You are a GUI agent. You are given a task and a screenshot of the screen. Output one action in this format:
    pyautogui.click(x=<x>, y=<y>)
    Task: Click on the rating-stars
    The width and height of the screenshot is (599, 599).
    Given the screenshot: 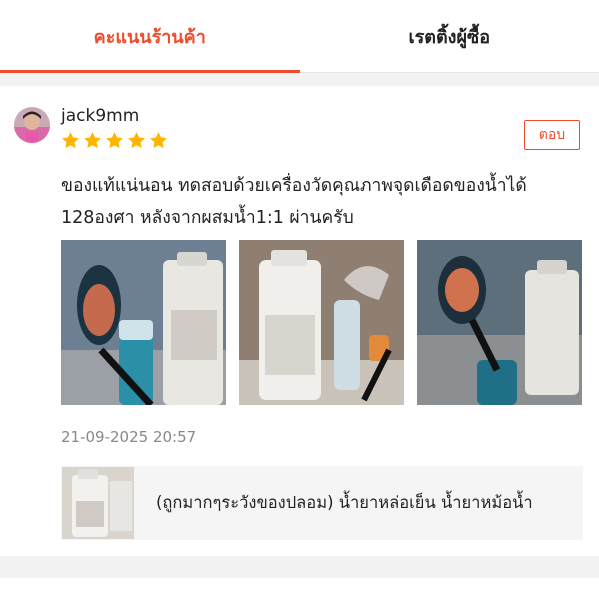 What is the action you would take?
    pyautogui.click(x=114, y=140)
    